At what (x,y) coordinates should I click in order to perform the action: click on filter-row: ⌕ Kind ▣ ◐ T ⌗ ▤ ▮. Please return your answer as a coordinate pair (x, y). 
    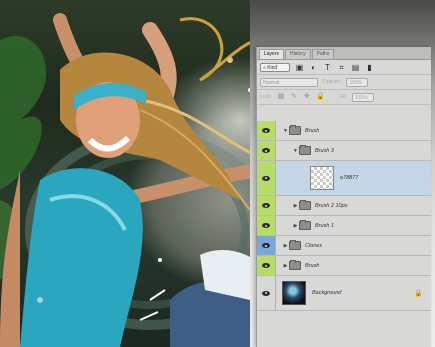
    Looking at the image, I should click on (344, 67).